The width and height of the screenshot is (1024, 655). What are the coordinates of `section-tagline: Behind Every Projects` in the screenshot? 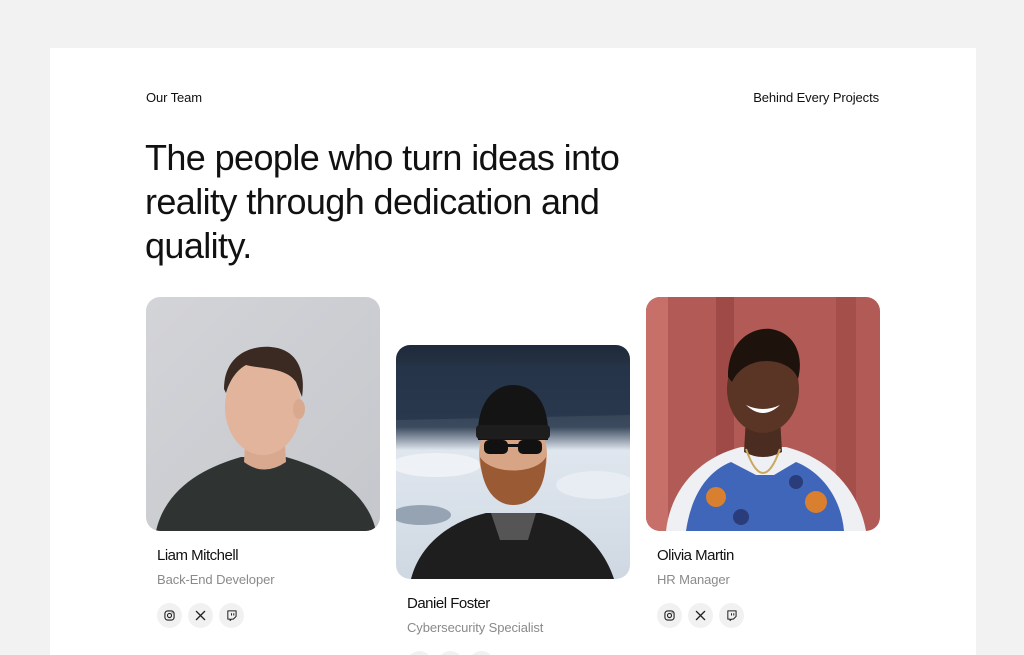 It's located at (816, 97).